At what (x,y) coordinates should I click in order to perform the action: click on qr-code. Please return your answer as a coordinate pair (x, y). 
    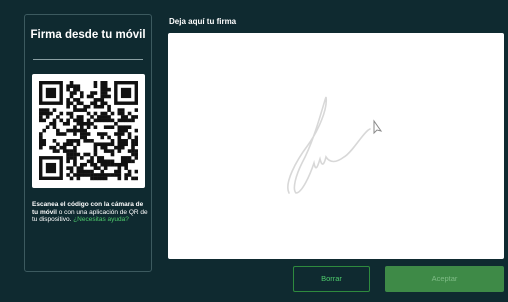
    Looking at the image, I should click on (88, 131).